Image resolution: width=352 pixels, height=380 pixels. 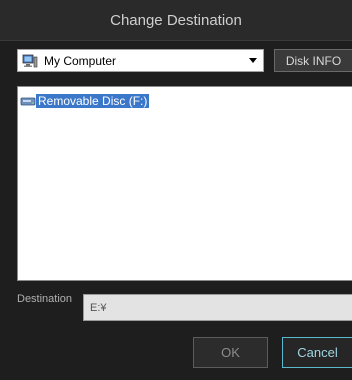 What do you see at coordinates (230, 352) in the screenshot?
I see `ok-button: OK` at bounding box center [230, 352].